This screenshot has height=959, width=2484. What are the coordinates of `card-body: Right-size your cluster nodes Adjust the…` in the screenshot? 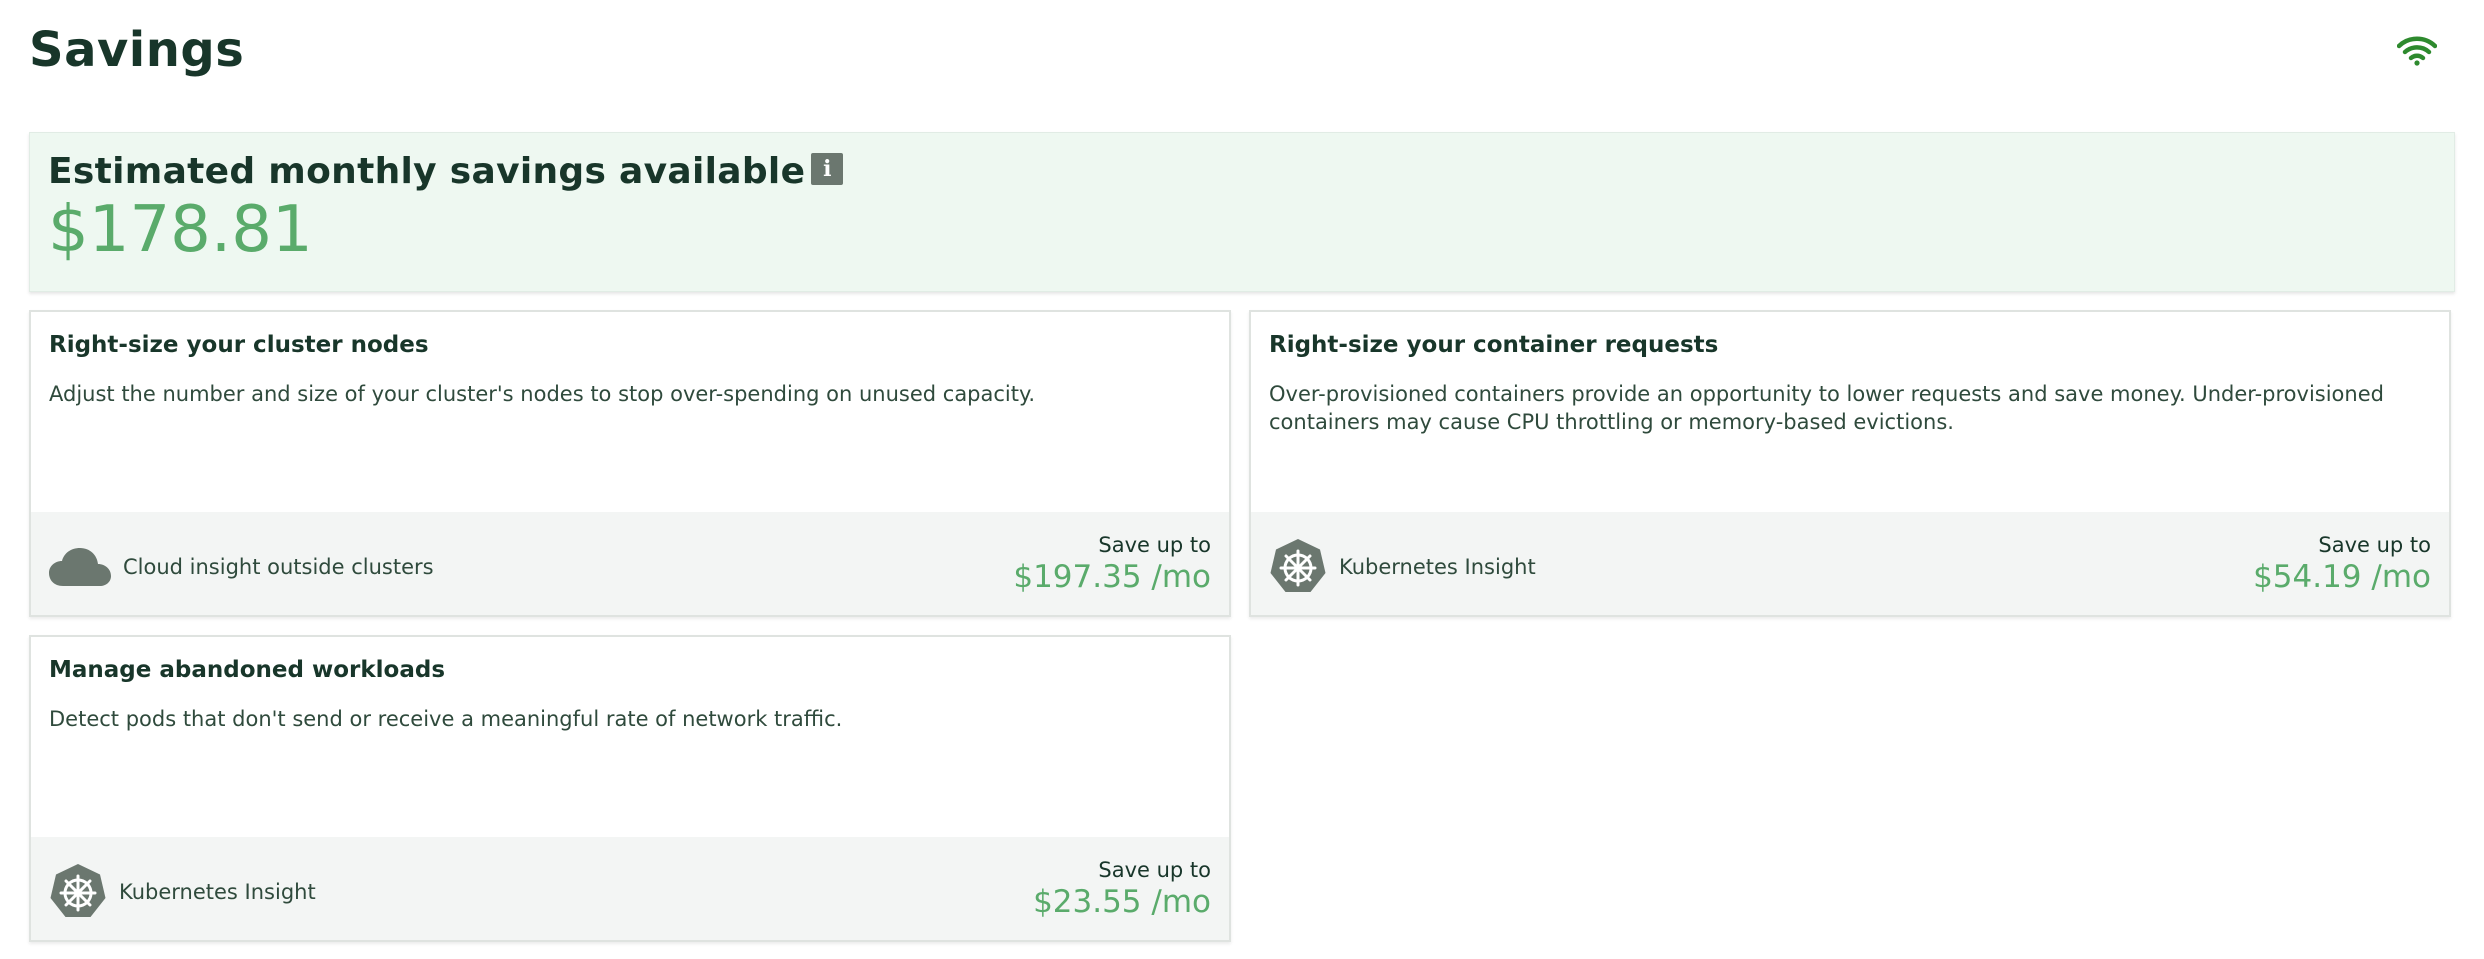 It's located at (630, 412).